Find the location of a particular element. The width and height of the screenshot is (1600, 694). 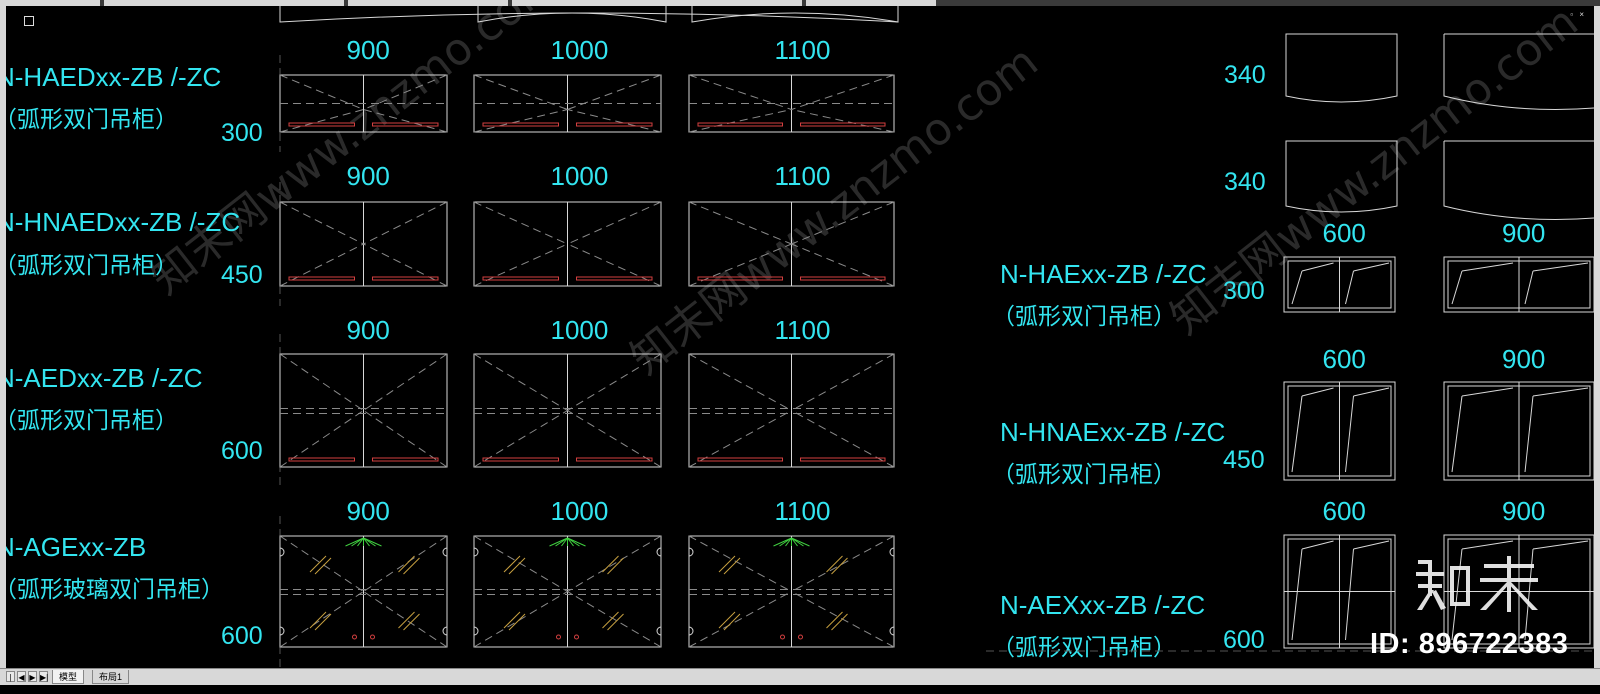

cabinet-desc-label: （弧形玻璃双门吊柜） is located at coordinates (115, 590).